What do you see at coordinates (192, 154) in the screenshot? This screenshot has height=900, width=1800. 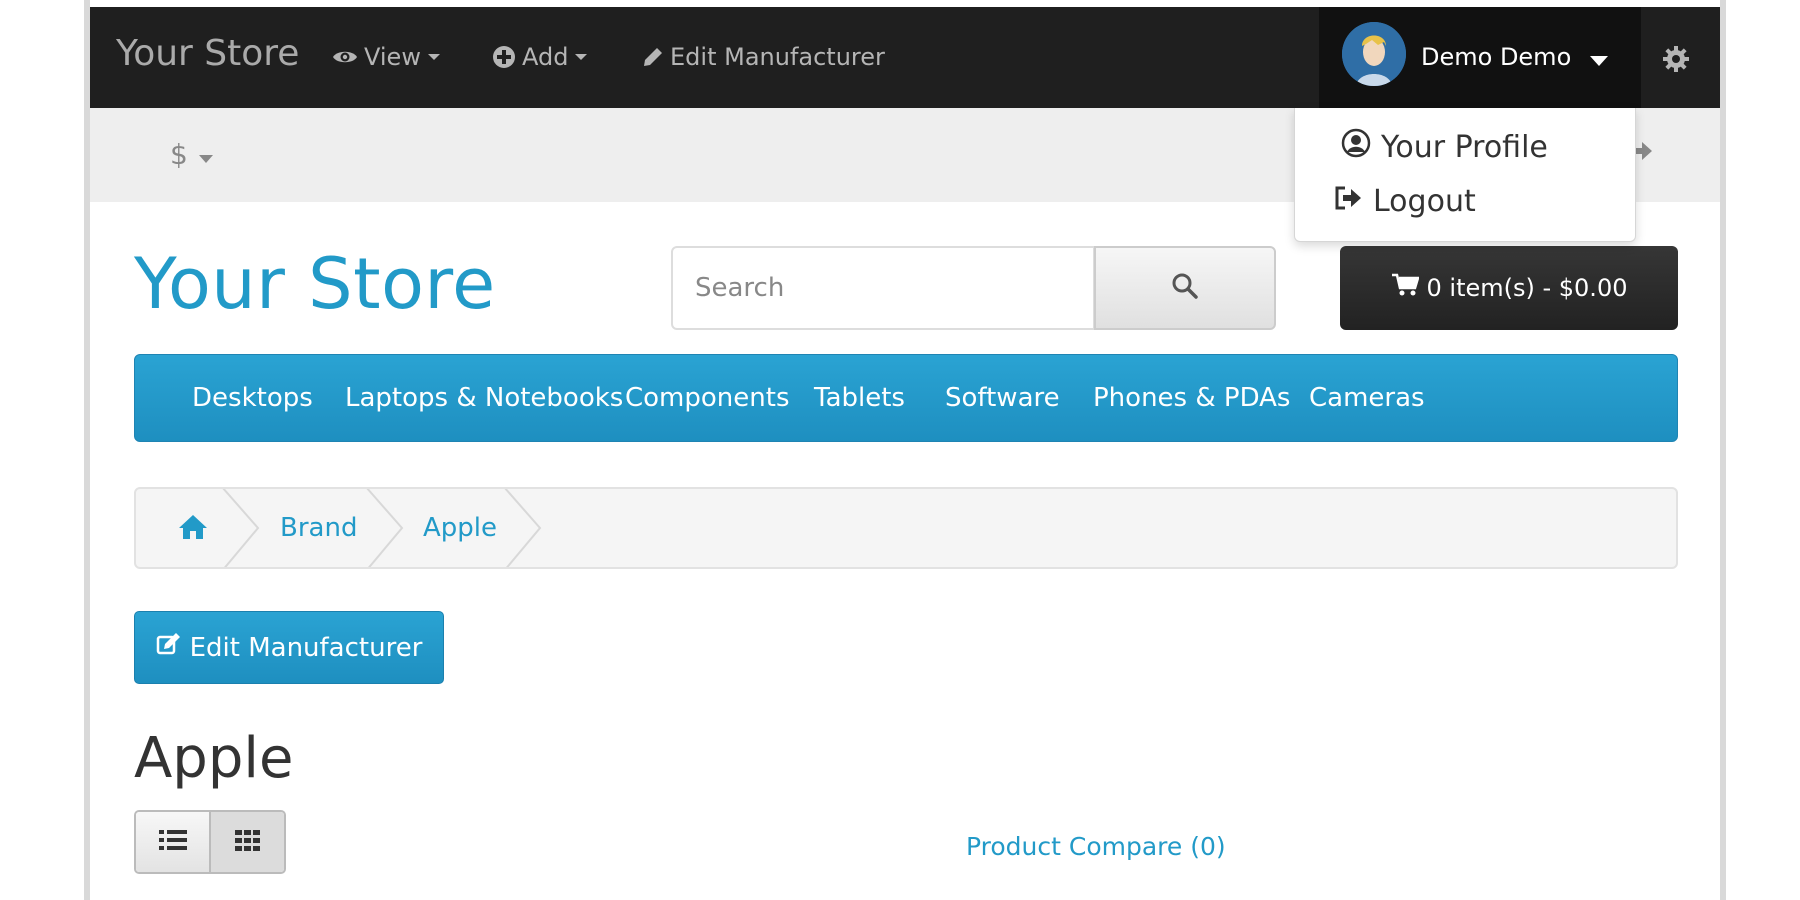 I see `currency-selector: $` at bounding box center [192, 154].